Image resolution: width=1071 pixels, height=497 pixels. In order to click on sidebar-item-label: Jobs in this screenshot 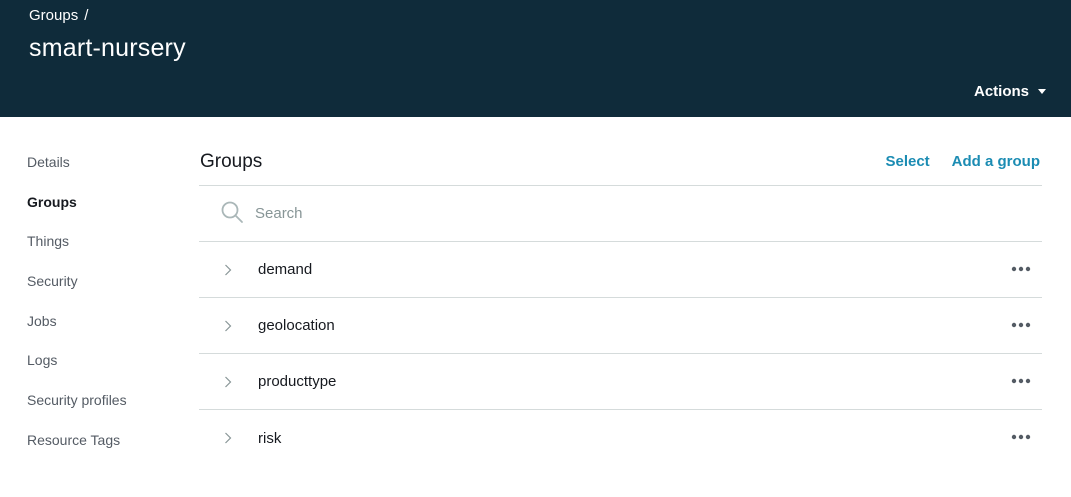, I will do `click(42, 320)`.